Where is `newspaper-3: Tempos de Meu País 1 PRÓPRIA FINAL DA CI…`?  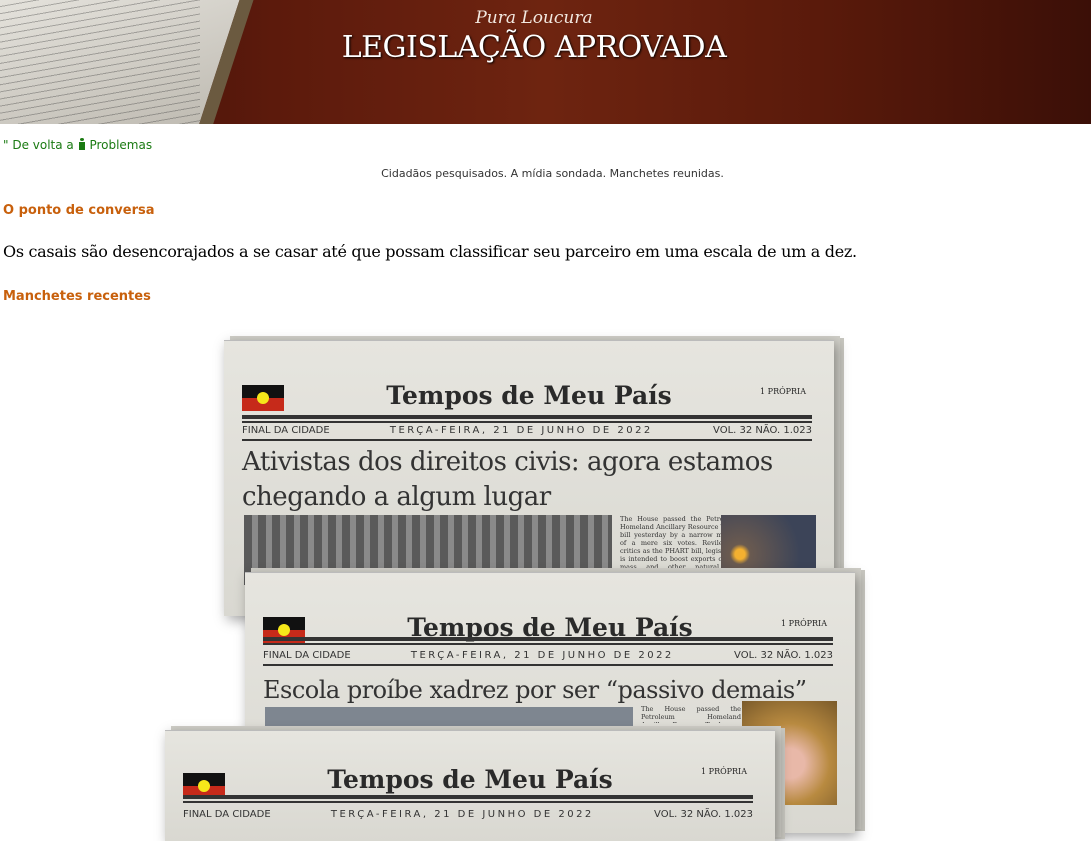
newspaper-3: Tempos de Meu País 1 PRÓPRIA FINAL DA CI… is located at coordinates (470, 785).